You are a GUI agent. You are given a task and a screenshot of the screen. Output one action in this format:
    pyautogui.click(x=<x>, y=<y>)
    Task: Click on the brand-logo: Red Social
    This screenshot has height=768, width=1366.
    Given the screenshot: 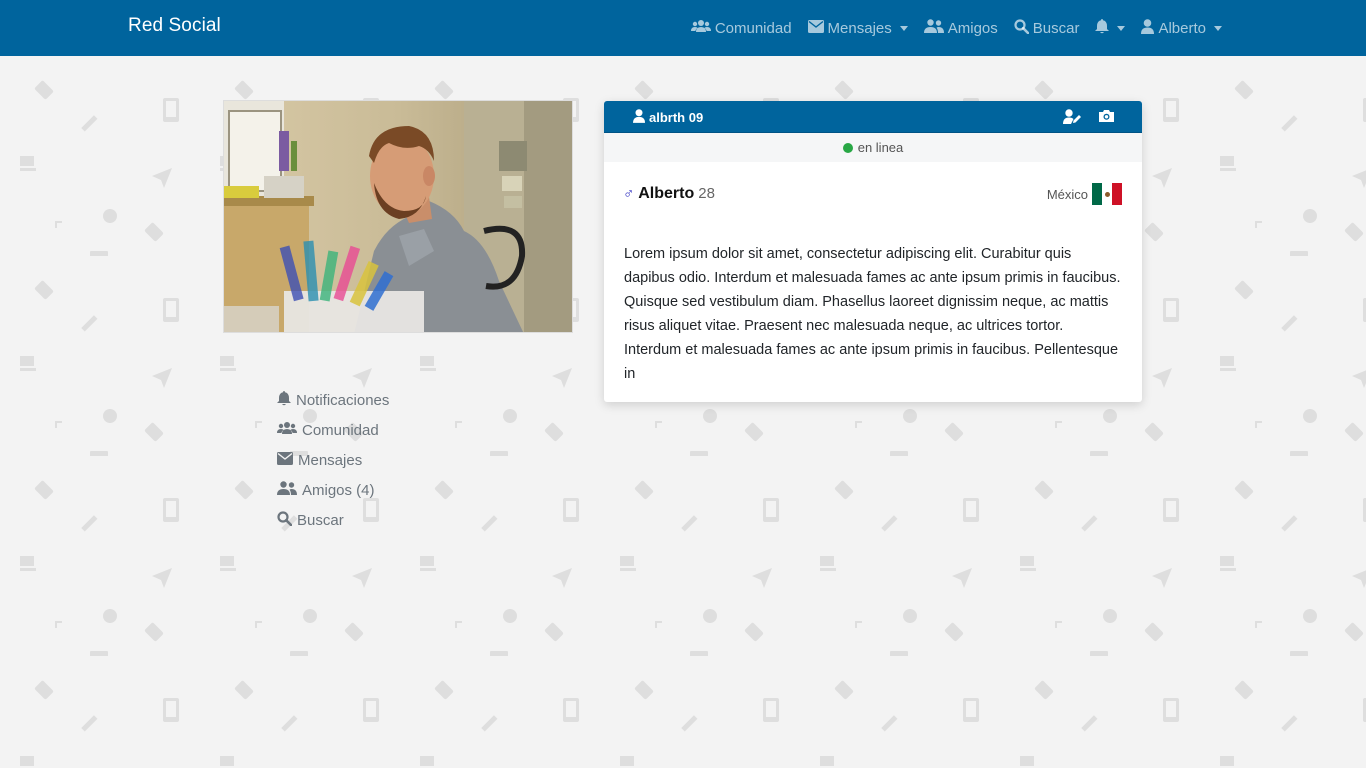 What is the action you would take?
    pyautogui.click(x=174, y=26)
    